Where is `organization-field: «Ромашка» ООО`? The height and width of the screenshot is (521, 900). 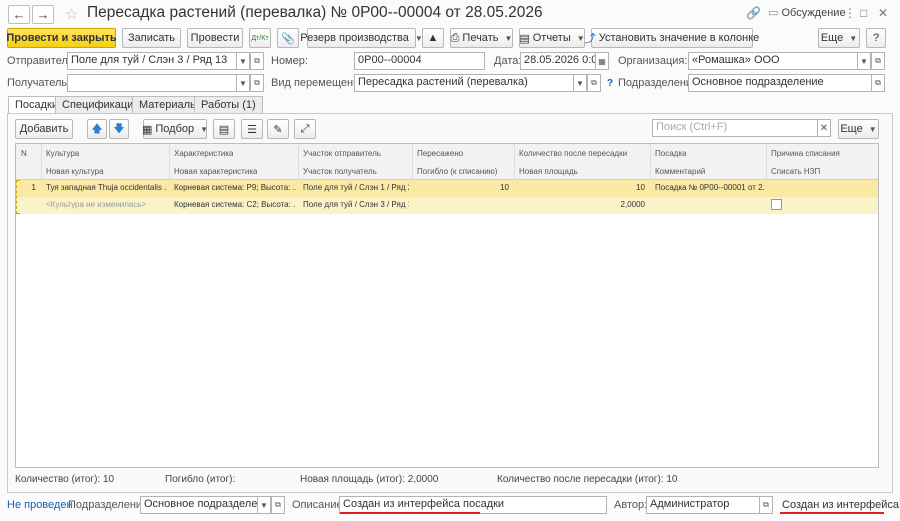 organization-field: «Ромашка» ООО is located at coordinates (773, 61).